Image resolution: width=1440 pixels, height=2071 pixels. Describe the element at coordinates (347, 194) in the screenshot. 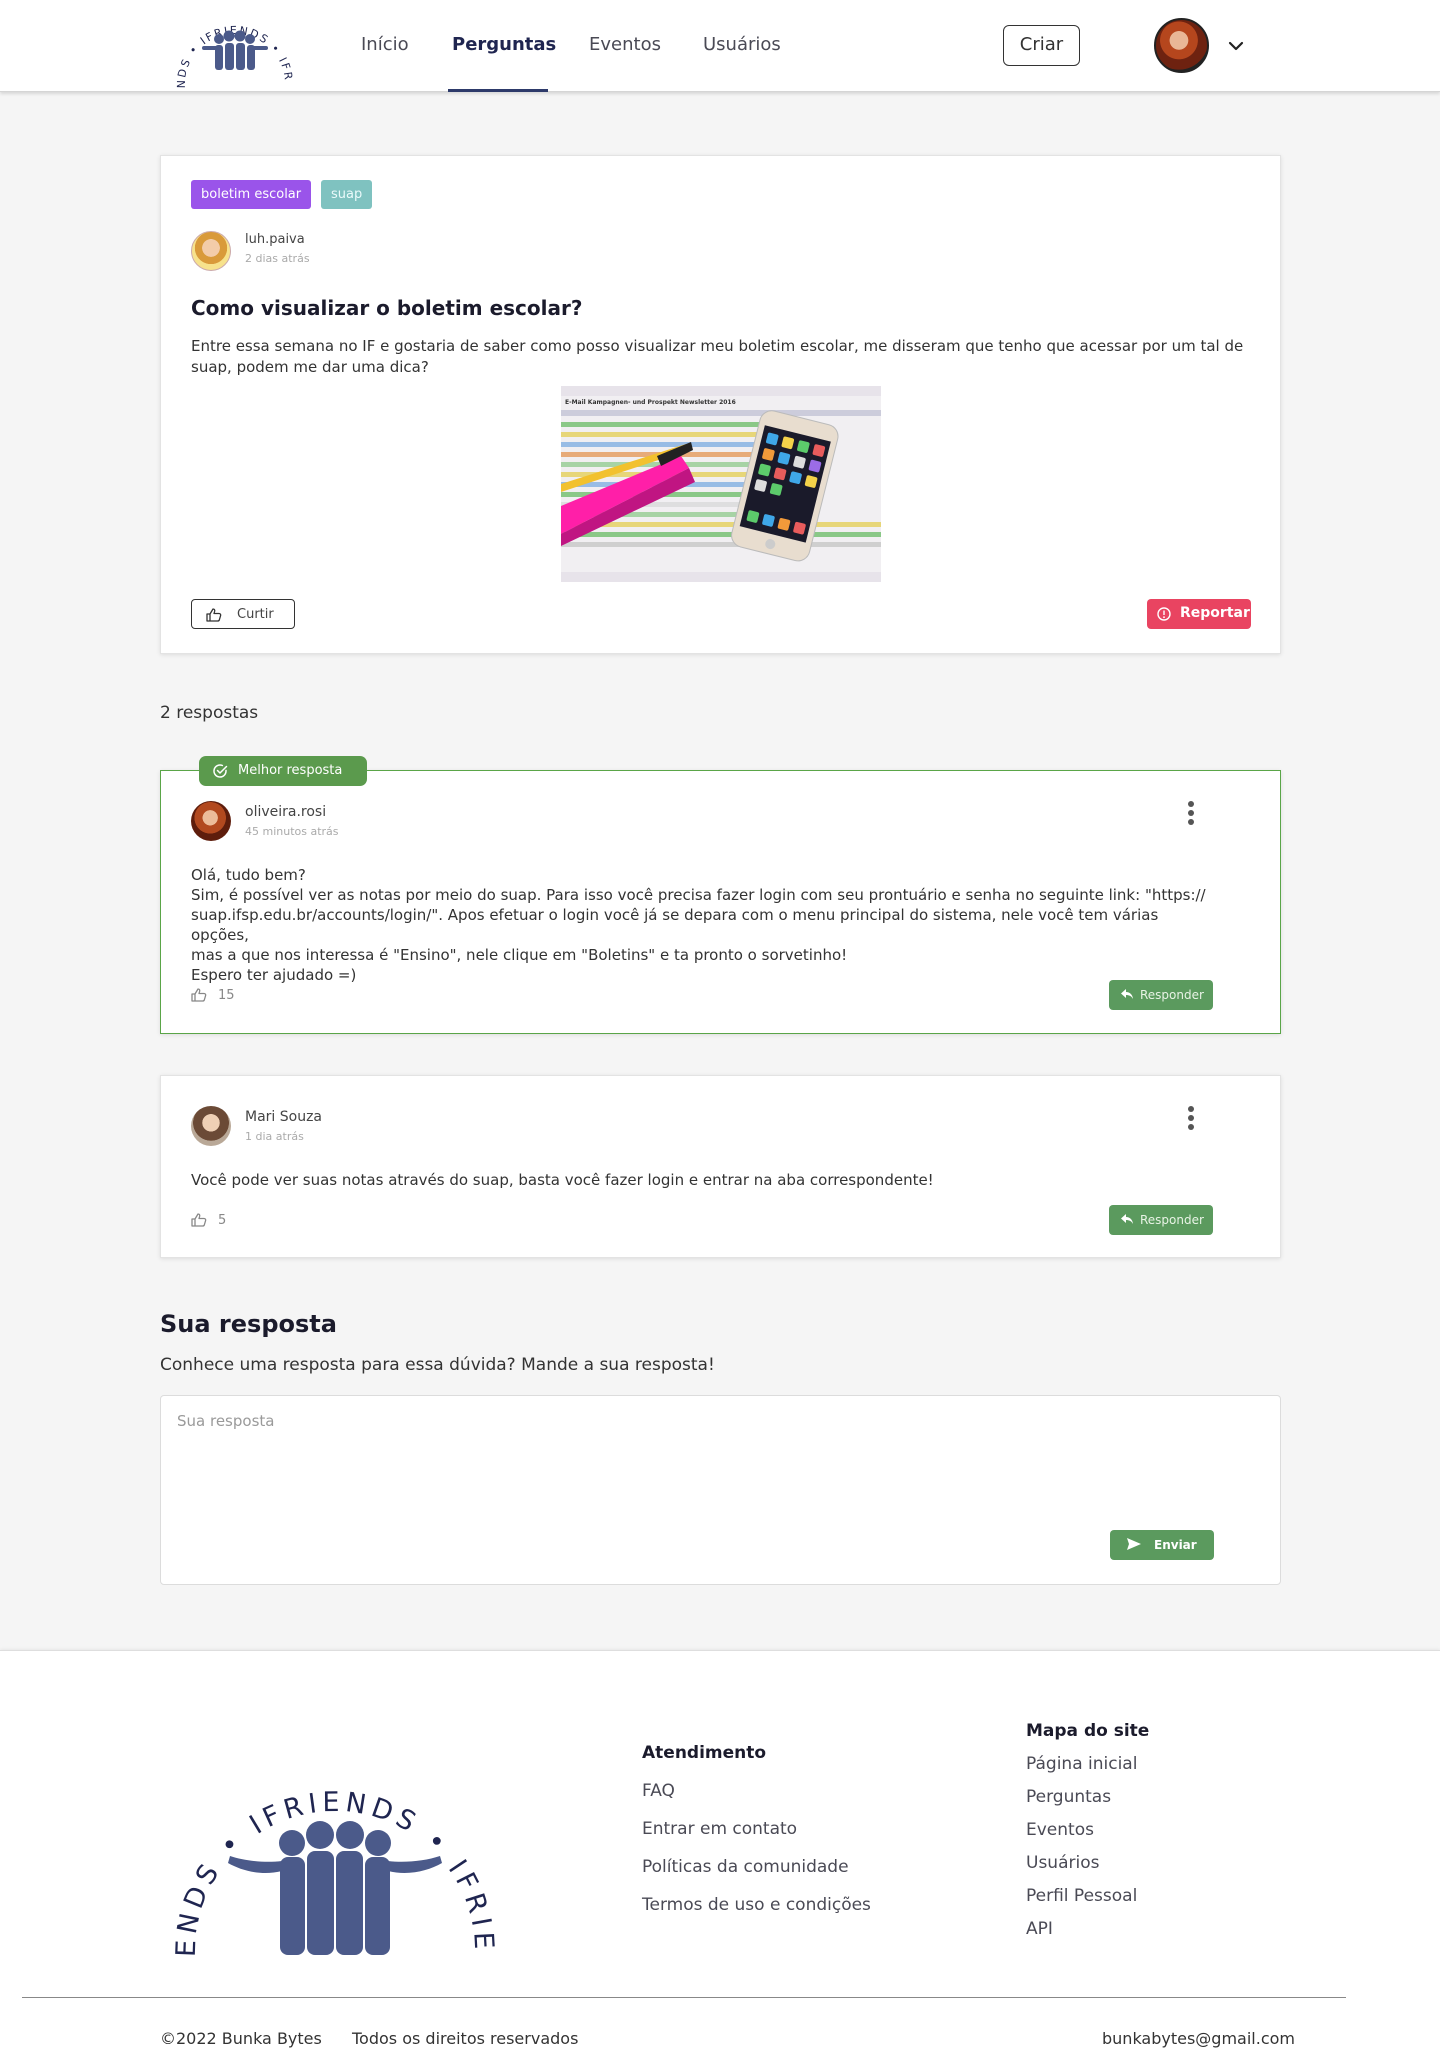

I see `tag-suap: suap` at that location.